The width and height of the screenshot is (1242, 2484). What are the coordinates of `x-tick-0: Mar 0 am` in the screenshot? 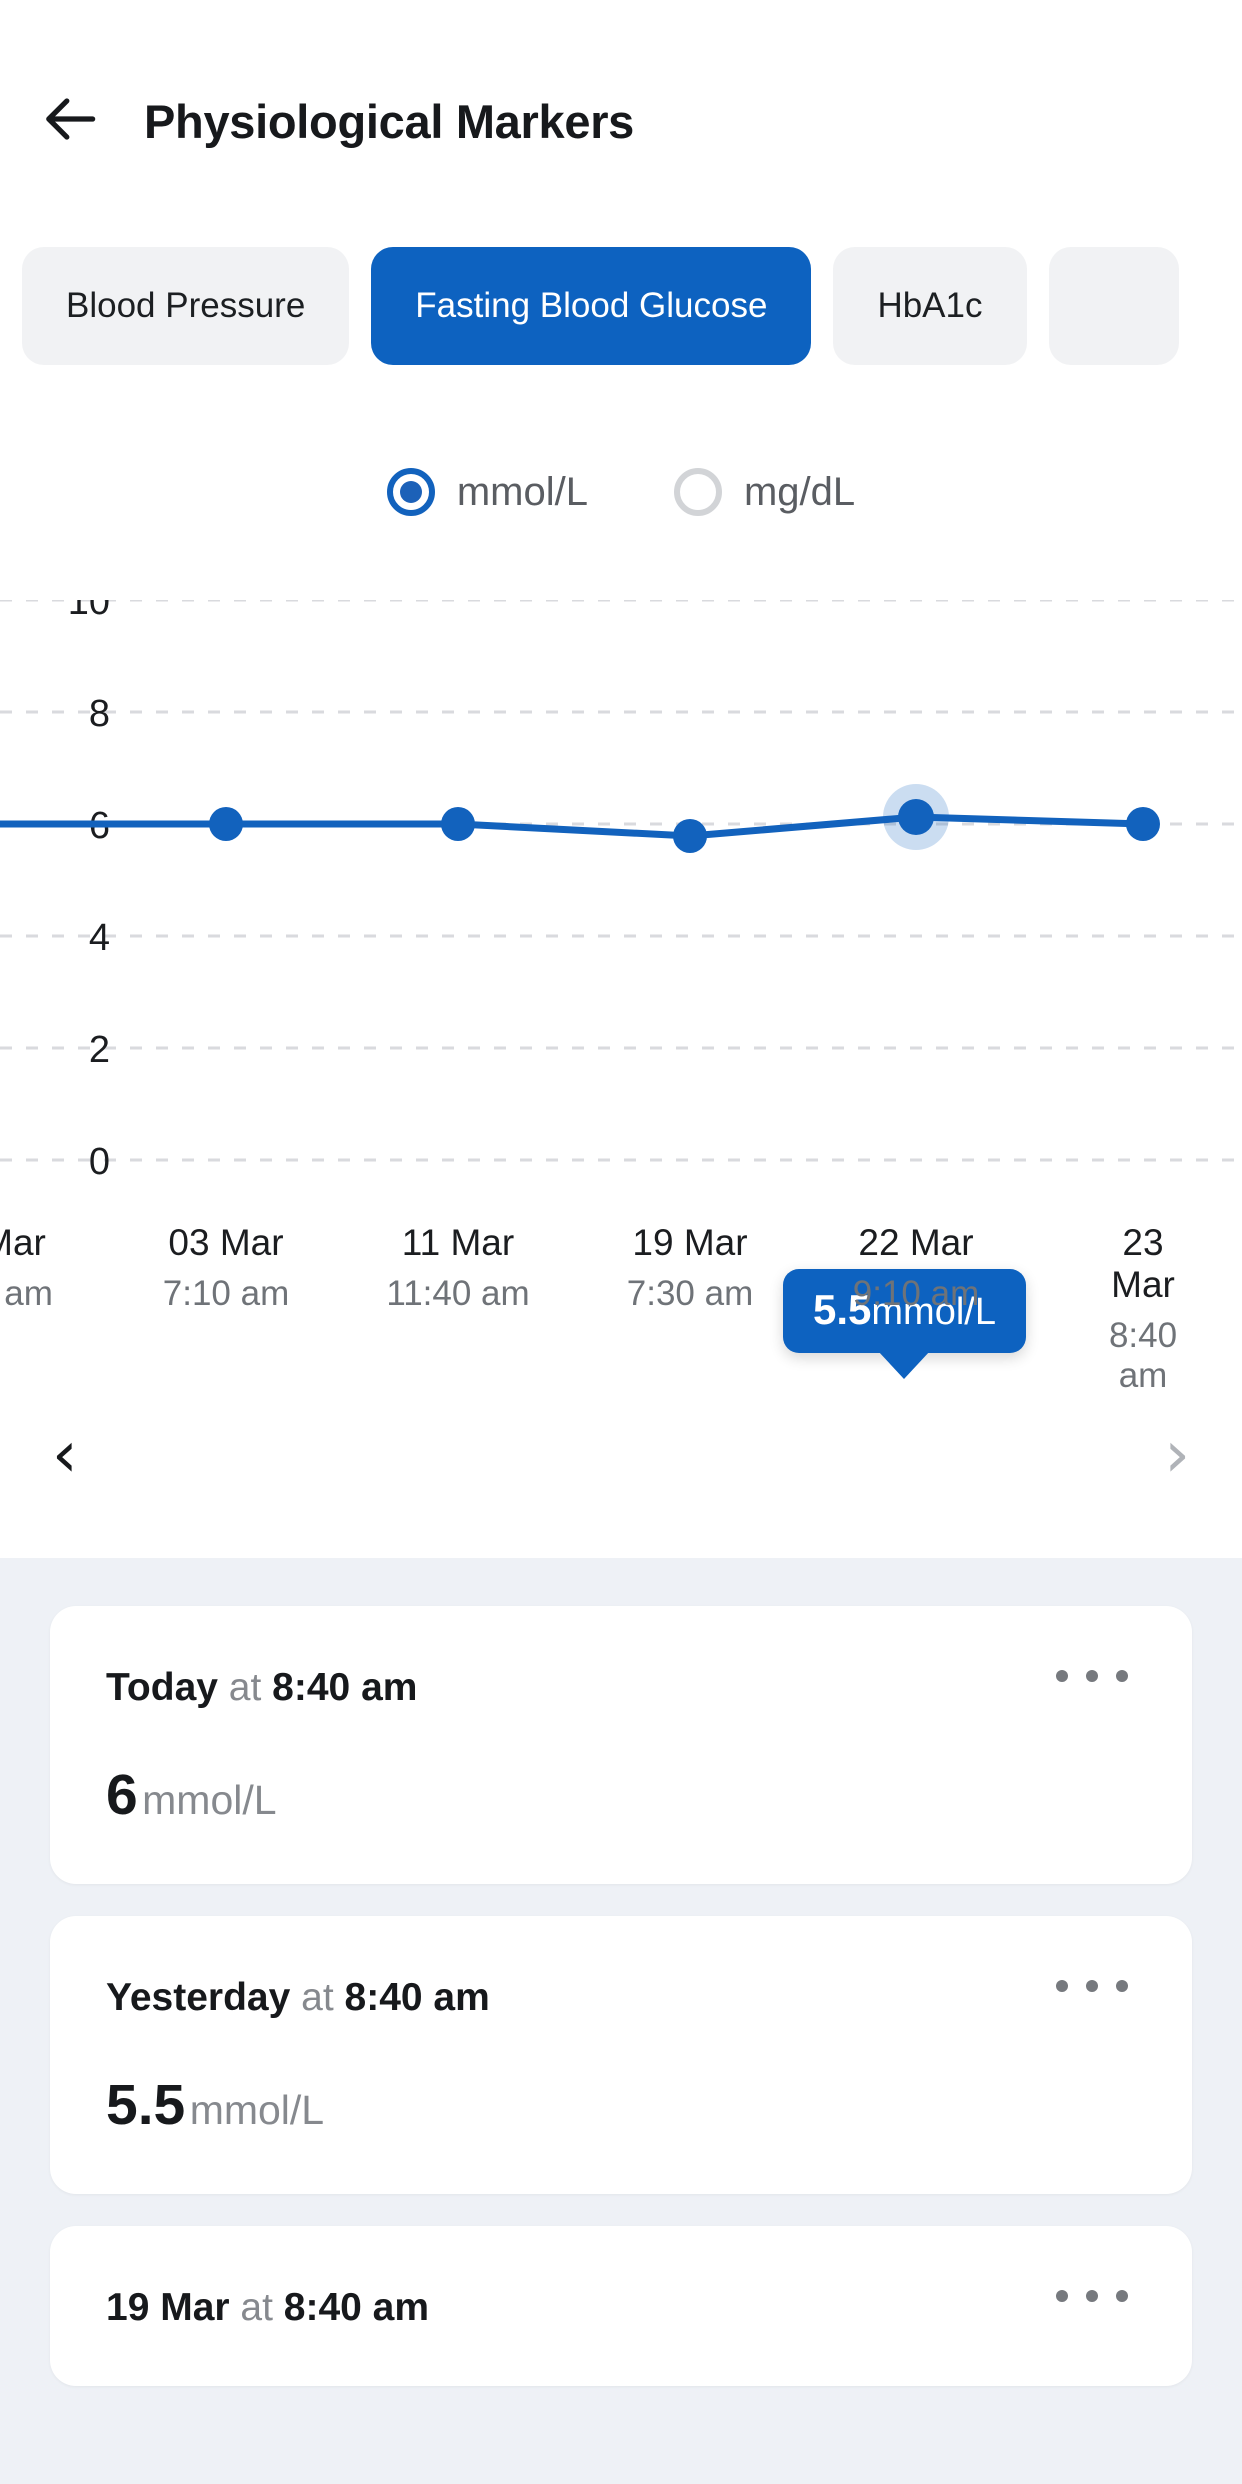 It's located at (26, 1268).